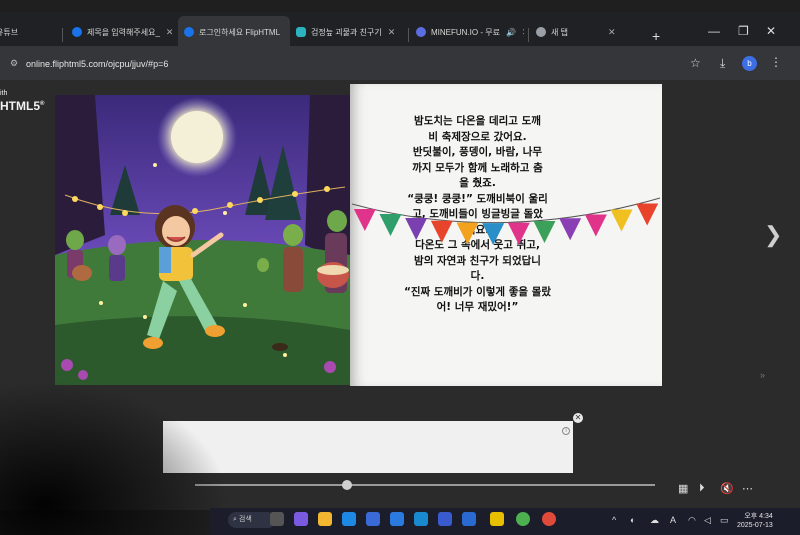  I want to click on tray-cloud-icon: ☁, so click(654, 520).